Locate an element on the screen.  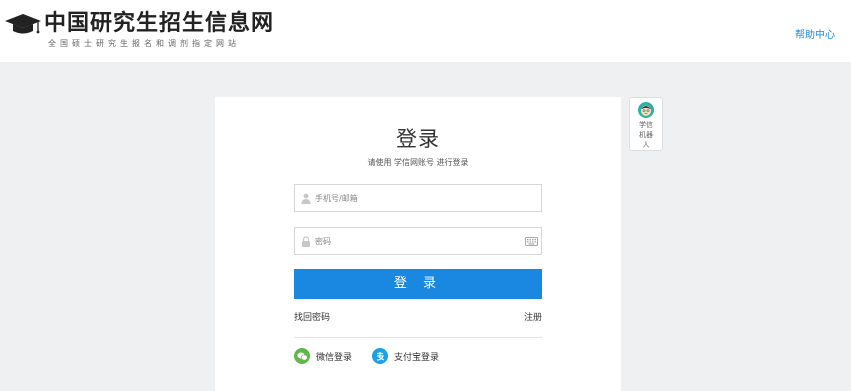
site-title: 中国研究生招生信息网 is located at coordinates (159, 23).